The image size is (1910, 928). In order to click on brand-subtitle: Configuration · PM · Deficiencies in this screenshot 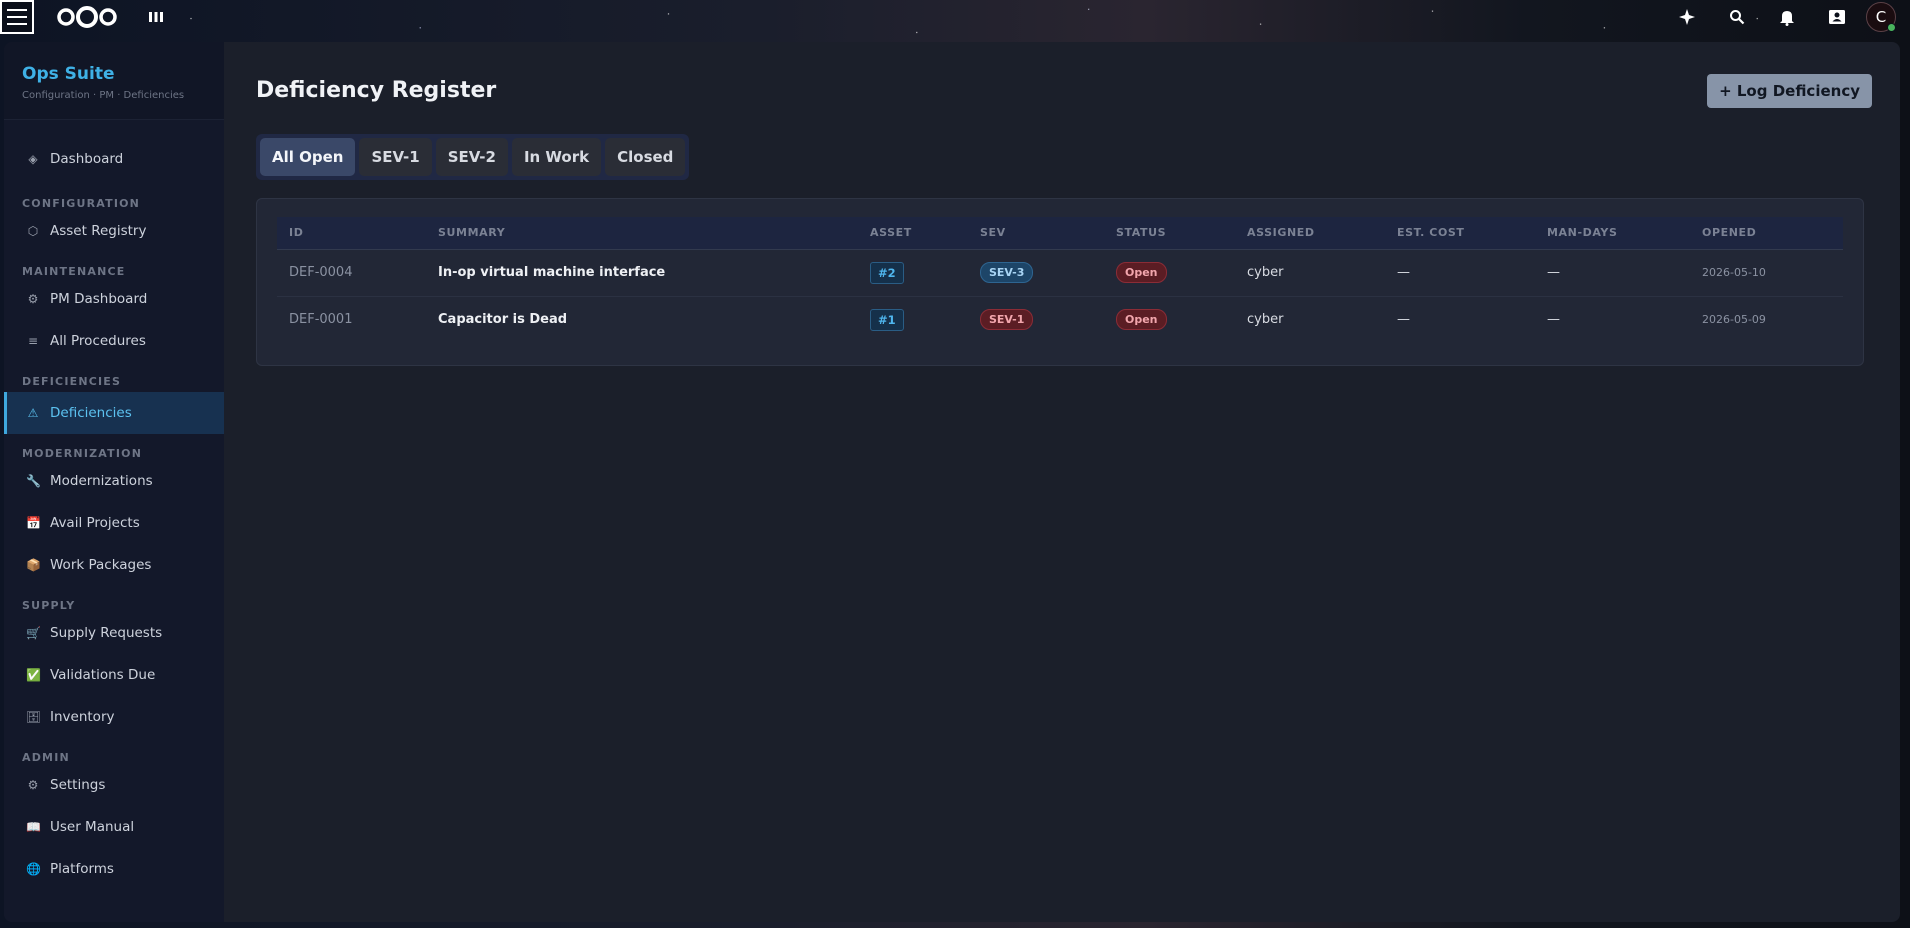, I will do `click(103, 95)`.